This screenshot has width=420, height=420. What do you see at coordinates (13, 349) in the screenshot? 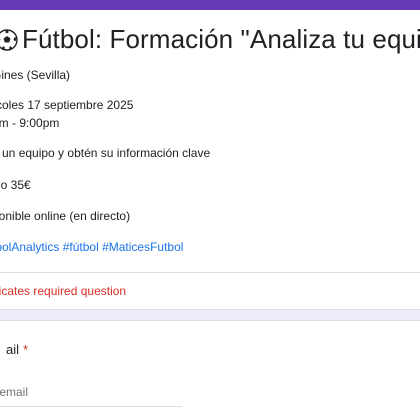
I see `email-label-text: ail` at bounding box center [13, 349].